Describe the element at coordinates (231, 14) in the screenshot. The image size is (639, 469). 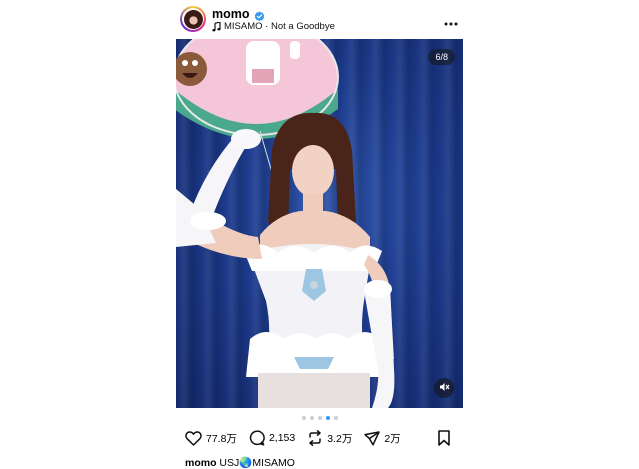
I see `username: momo` at that location.